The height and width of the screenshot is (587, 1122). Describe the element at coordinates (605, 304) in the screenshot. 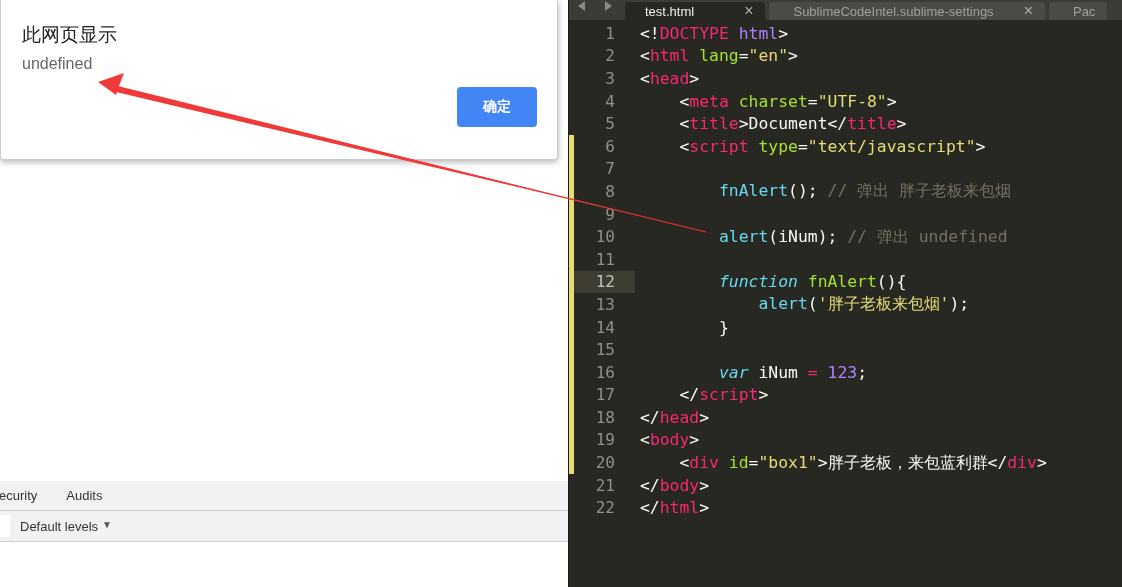

I see `line-number: 13` at that location.